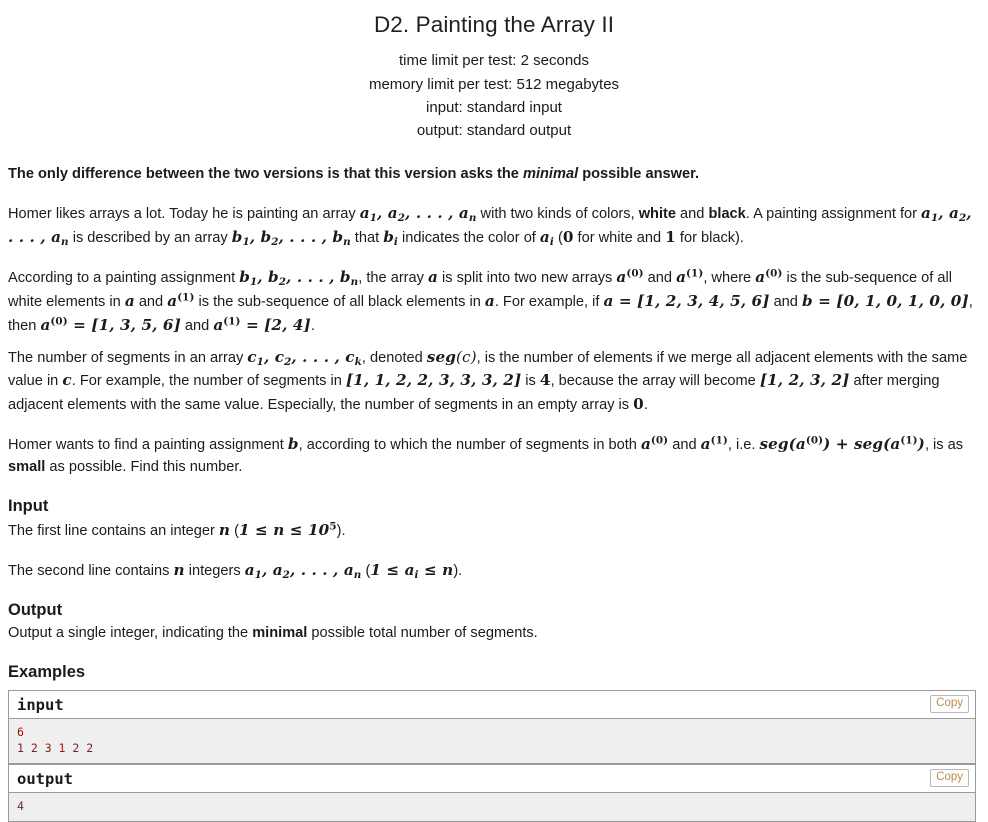  I want to click on math-array-example-1: [1, 1, 2, 2, 3, 3, 3, 2], so click(433, 380).